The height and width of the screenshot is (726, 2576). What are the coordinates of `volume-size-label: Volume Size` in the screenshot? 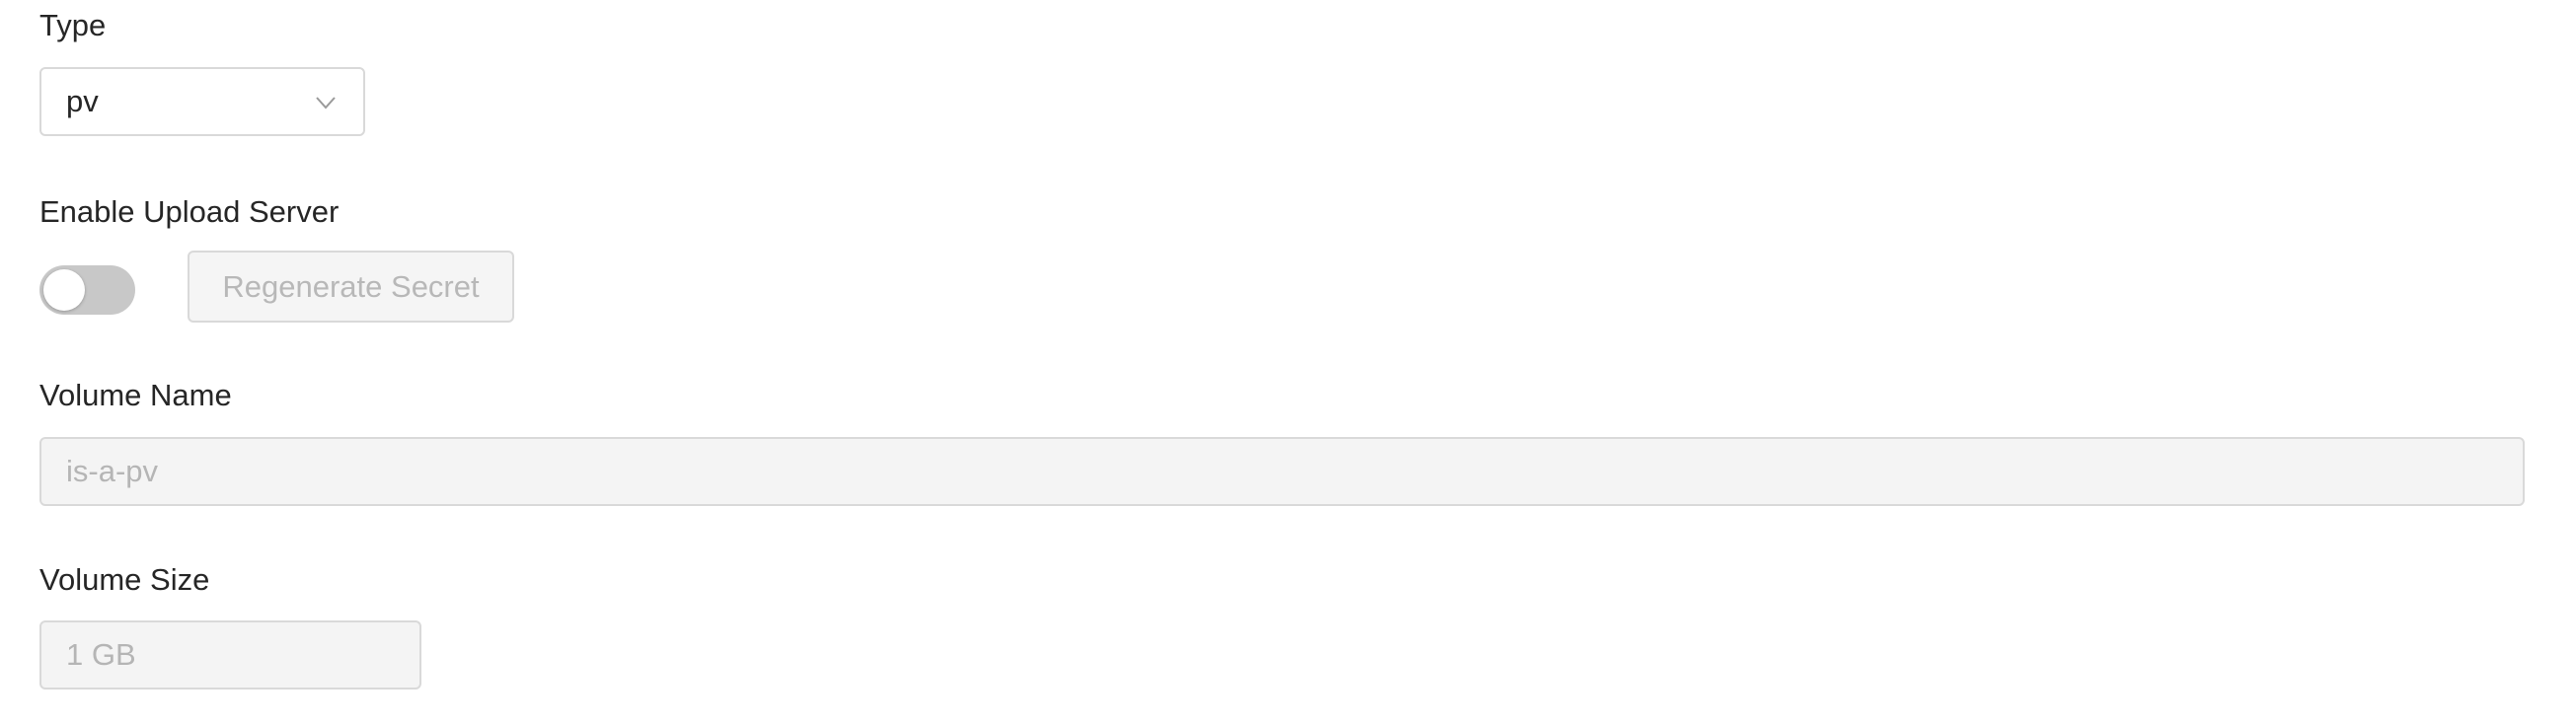 It's located at (125, 579).